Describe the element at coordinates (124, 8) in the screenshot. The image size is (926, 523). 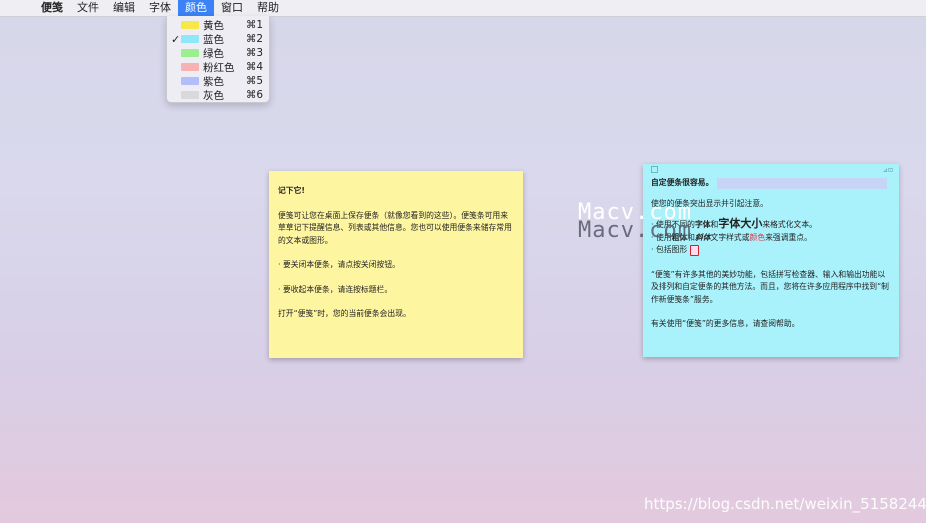
I see `menu-edit: 编辑` at that location.